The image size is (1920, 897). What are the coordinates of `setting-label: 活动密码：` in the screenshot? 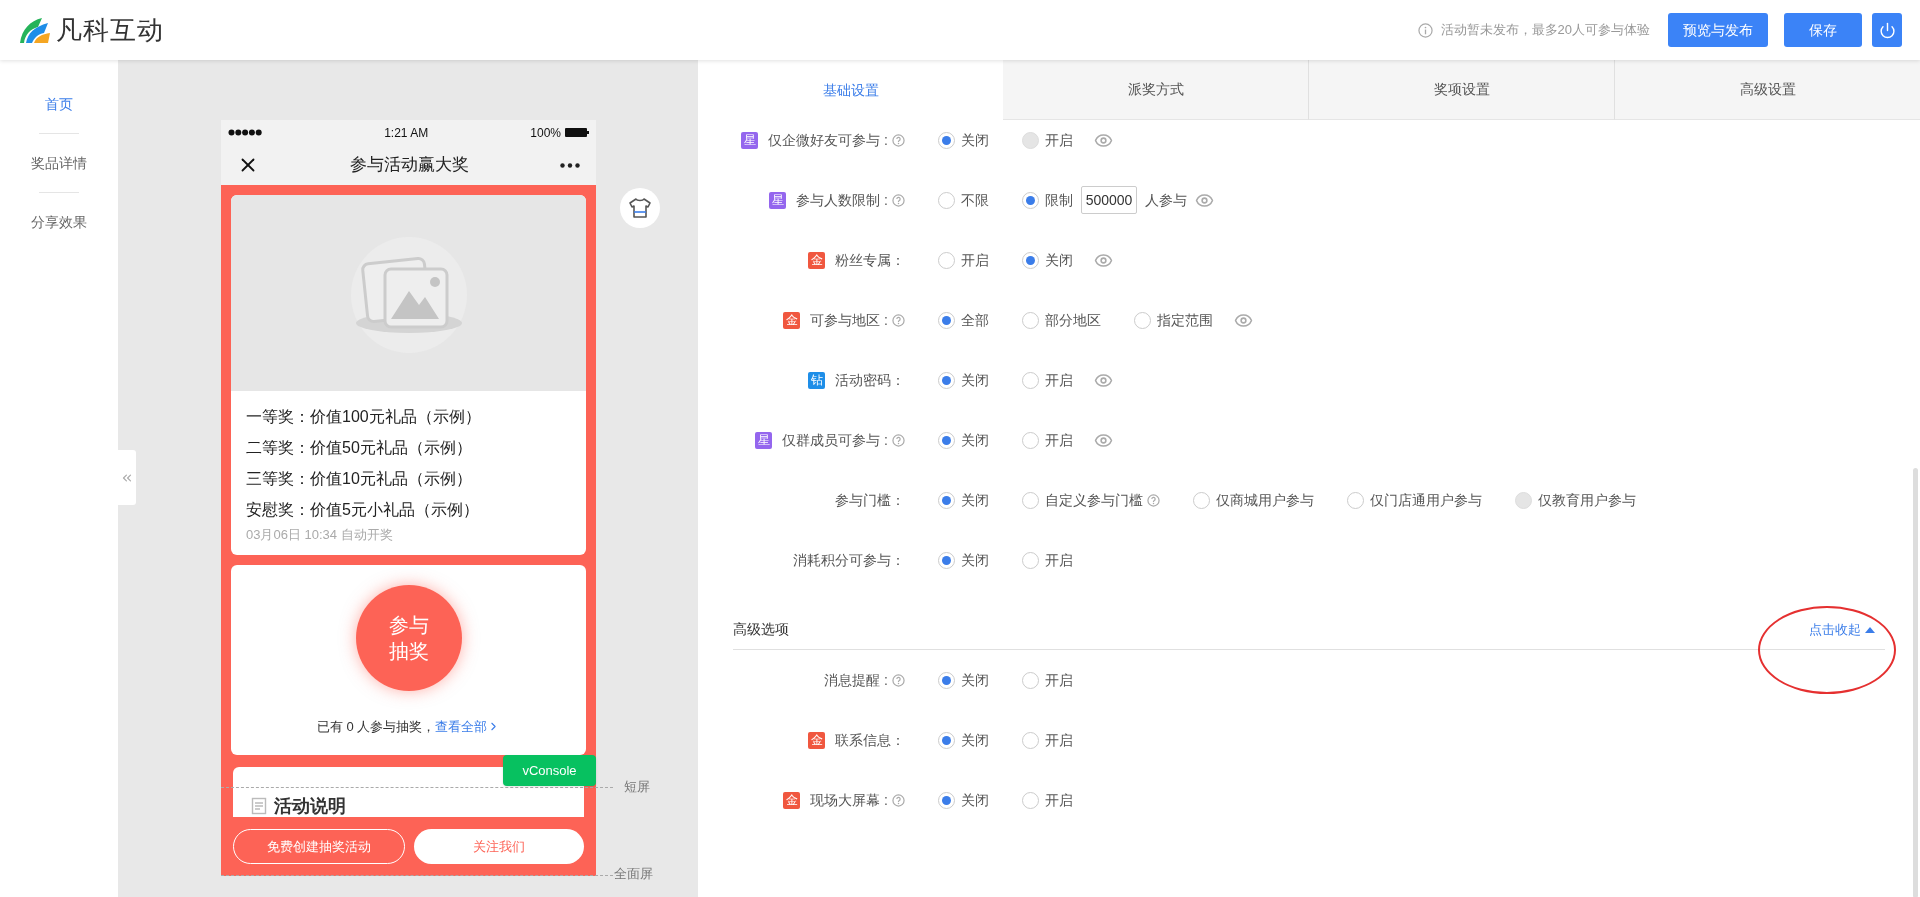 It's located at (870, 380).